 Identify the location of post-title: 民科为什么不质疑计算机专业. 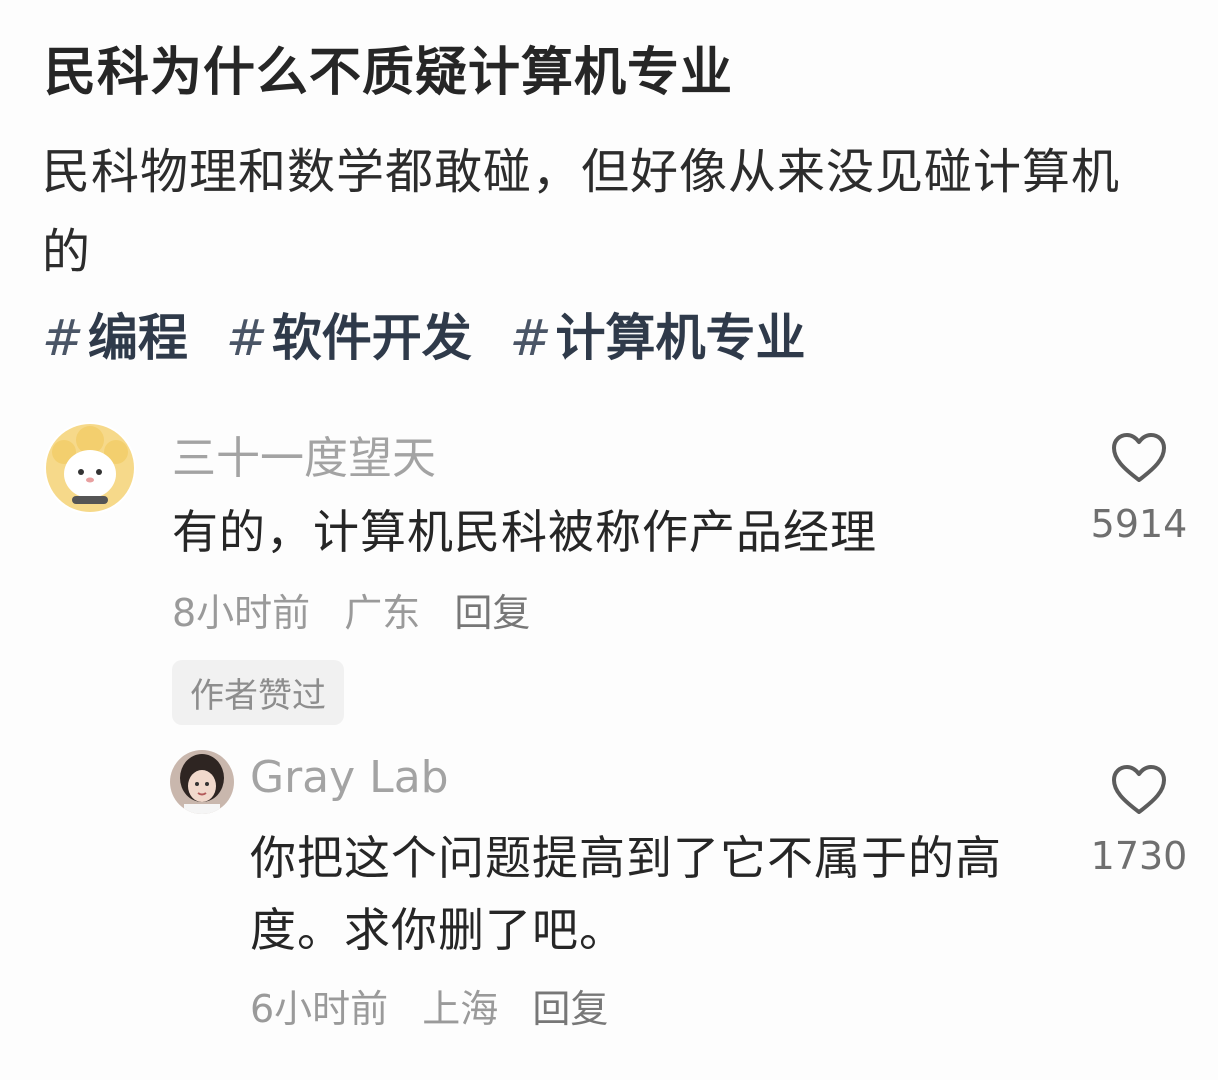
(389, 73).